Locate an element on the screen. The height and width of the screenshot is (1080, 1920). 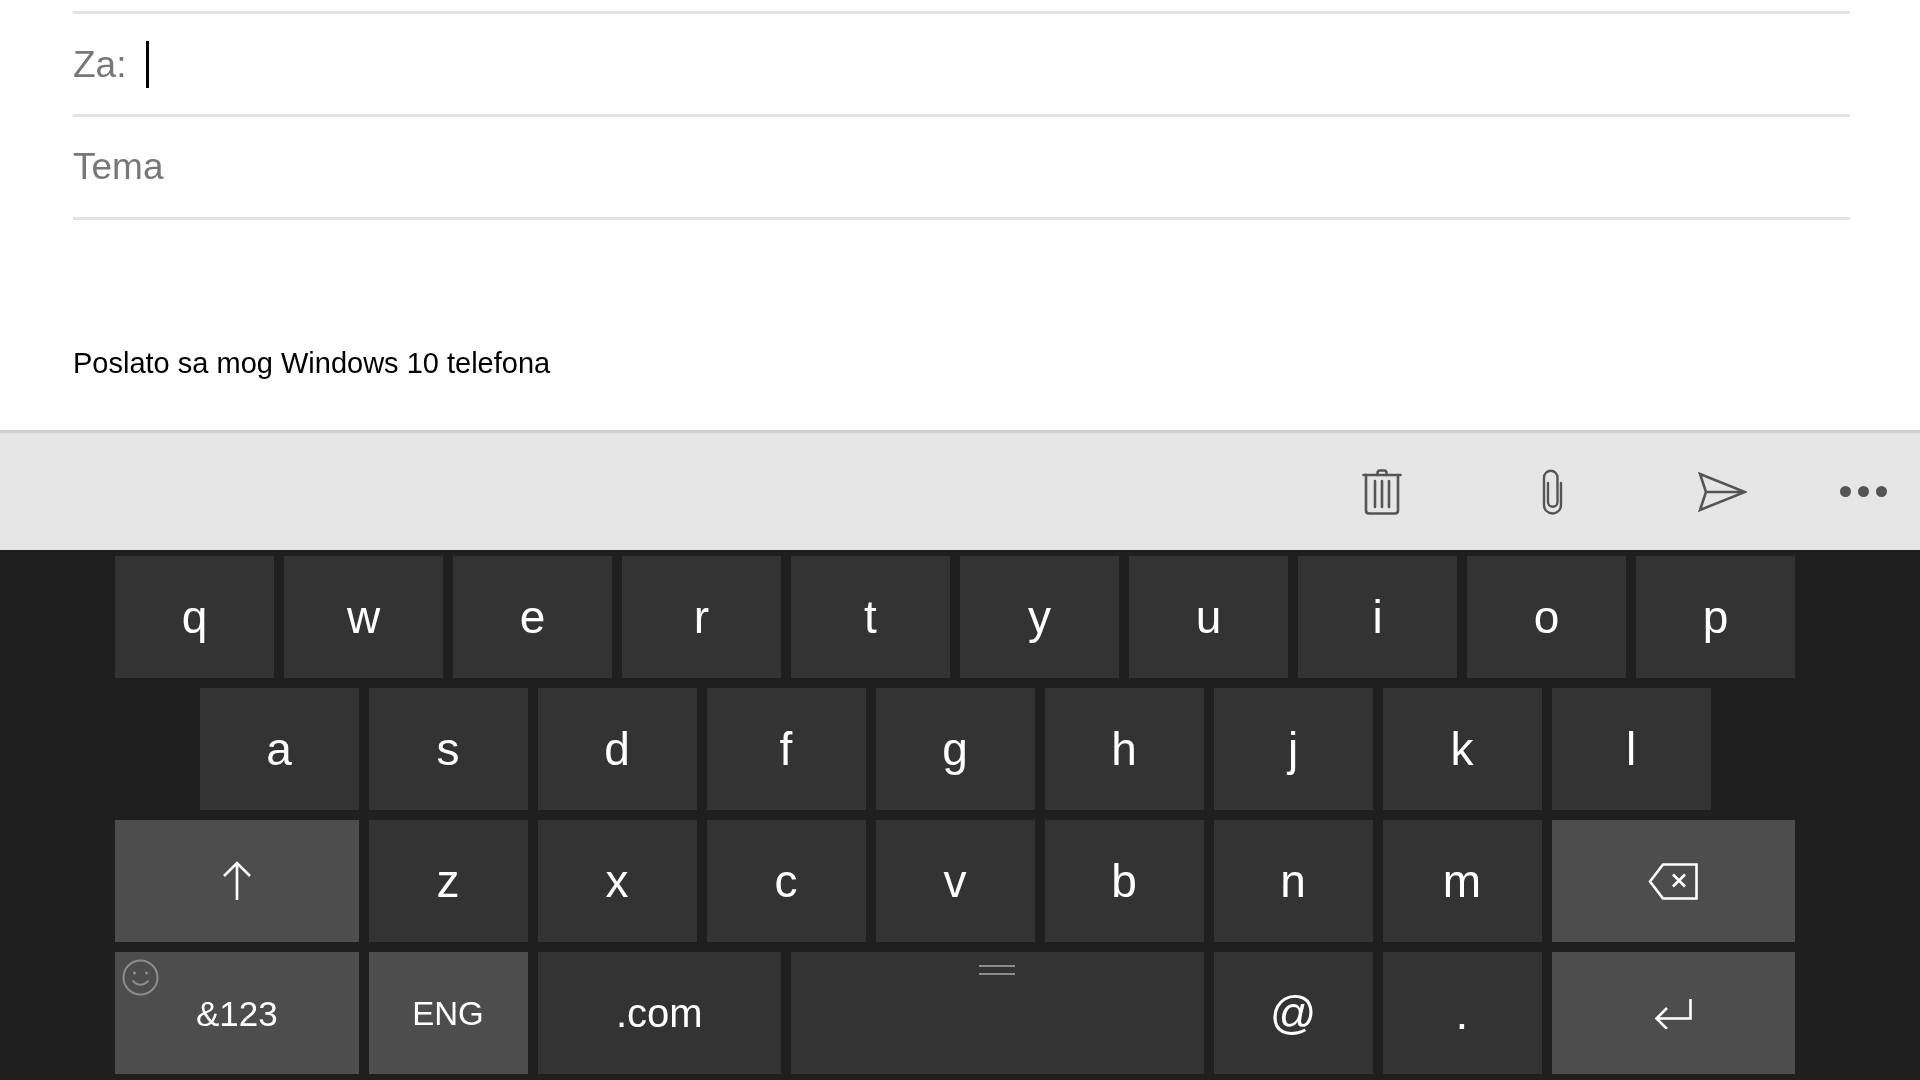
language-key: ENG is located at coordinates (448, 1013).